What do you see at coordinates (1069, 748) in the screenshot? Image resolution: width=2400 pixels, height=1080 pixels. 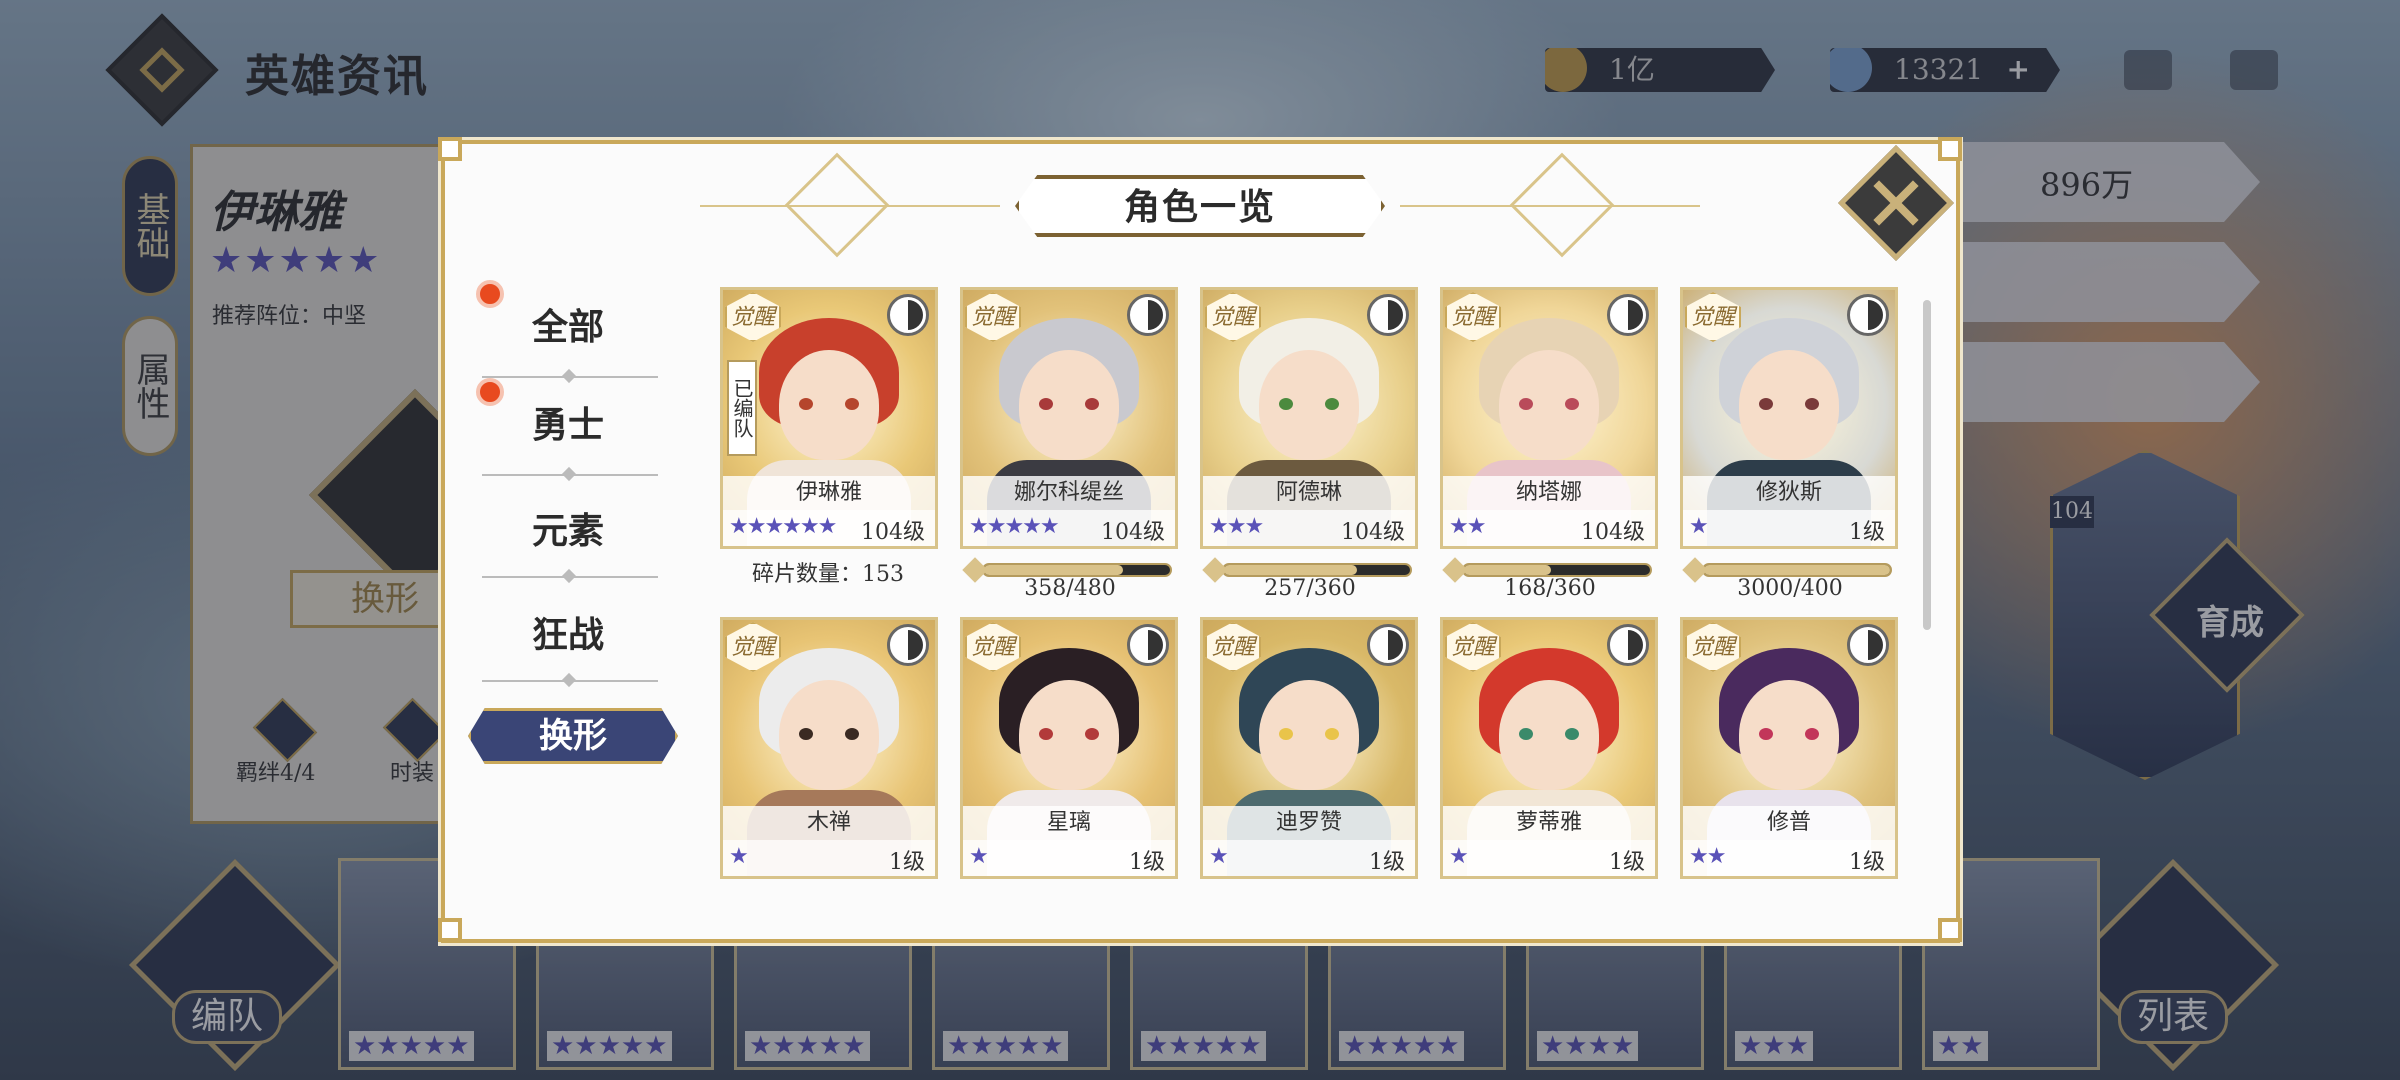 I see `hero-card: 觉醒 星璃 ★ 1级` at bounding box center [1069, 748].